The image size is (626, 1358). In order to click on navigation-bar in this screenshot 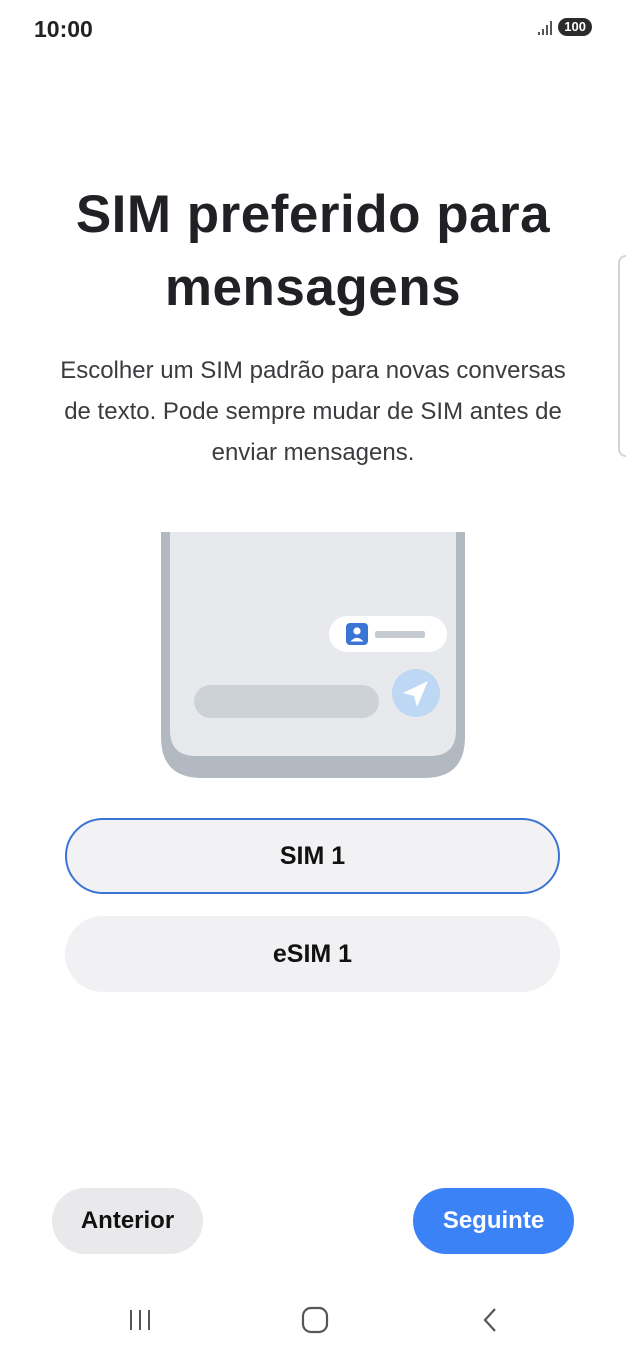, I will do `click(313, 1320)`.